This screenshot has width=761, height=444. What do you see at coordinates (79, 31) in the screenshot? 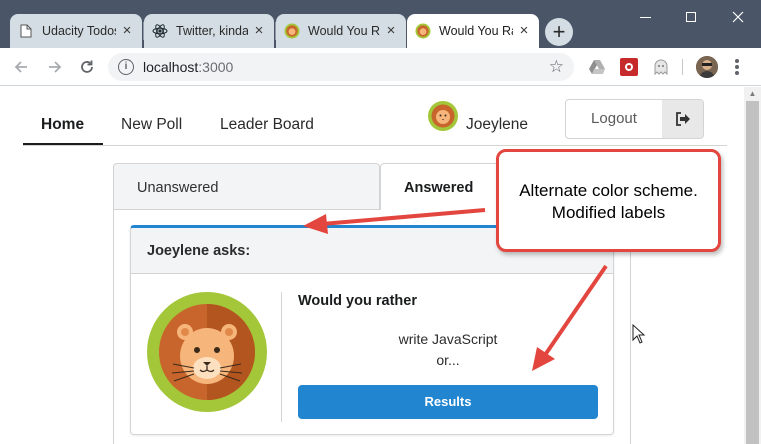
I see `browser-tab-title: Udacity Todos` at bounding box center [79, 31].